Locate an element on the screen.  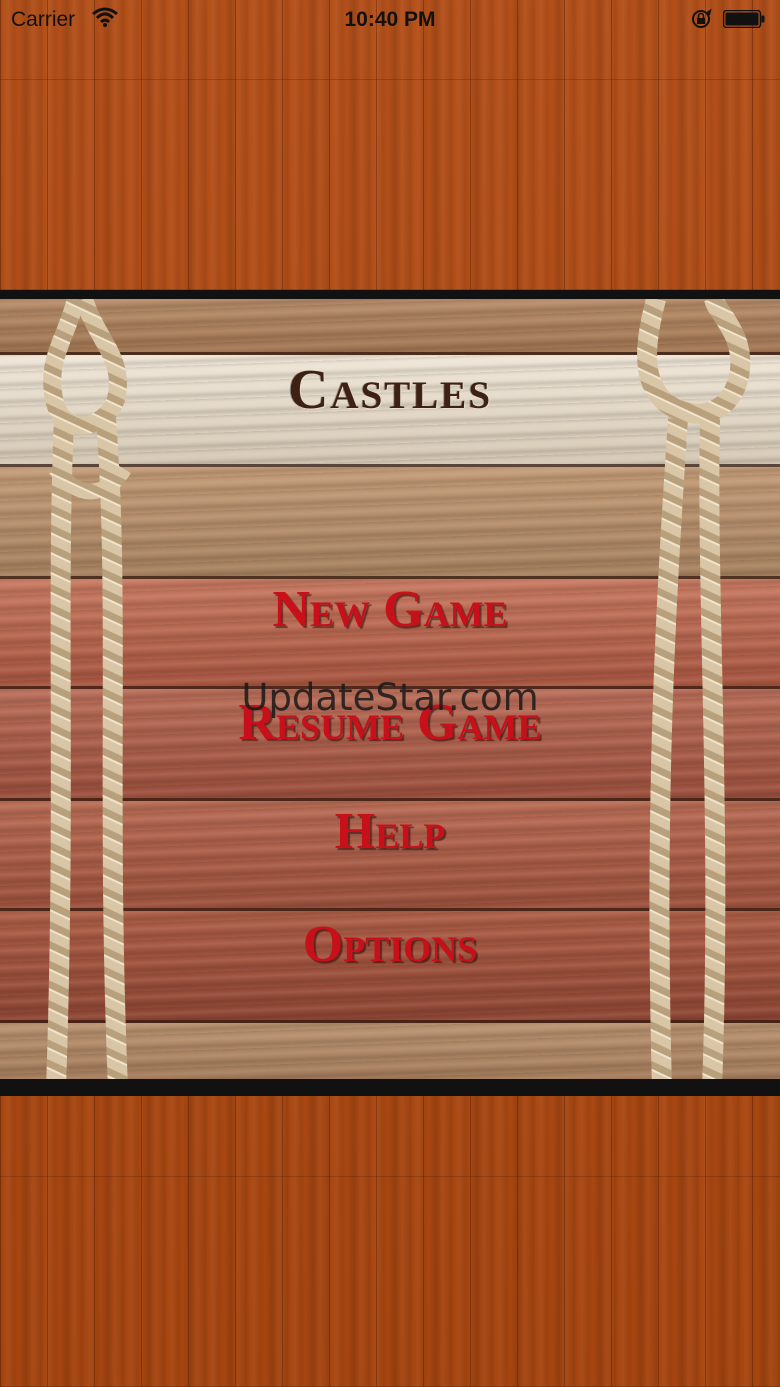
status-bar: Carrier 10:40 PM is located at coordinates (390, 20).